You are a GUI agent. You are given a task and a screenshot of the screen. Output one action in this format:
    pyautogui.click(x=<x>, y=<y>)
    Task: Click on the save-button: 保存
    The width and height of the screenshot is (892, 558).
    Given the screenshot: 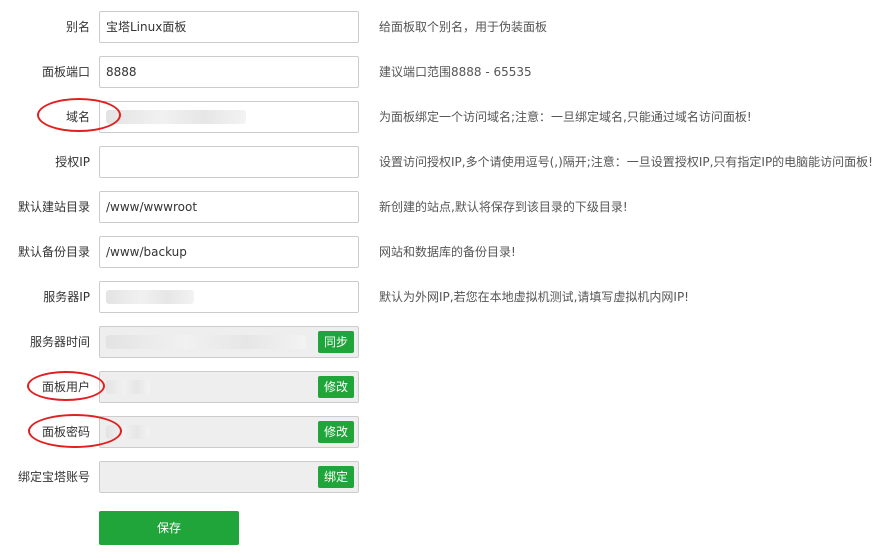 What is the action you would take?
    pyautogui.click(x=169, y=528)
    